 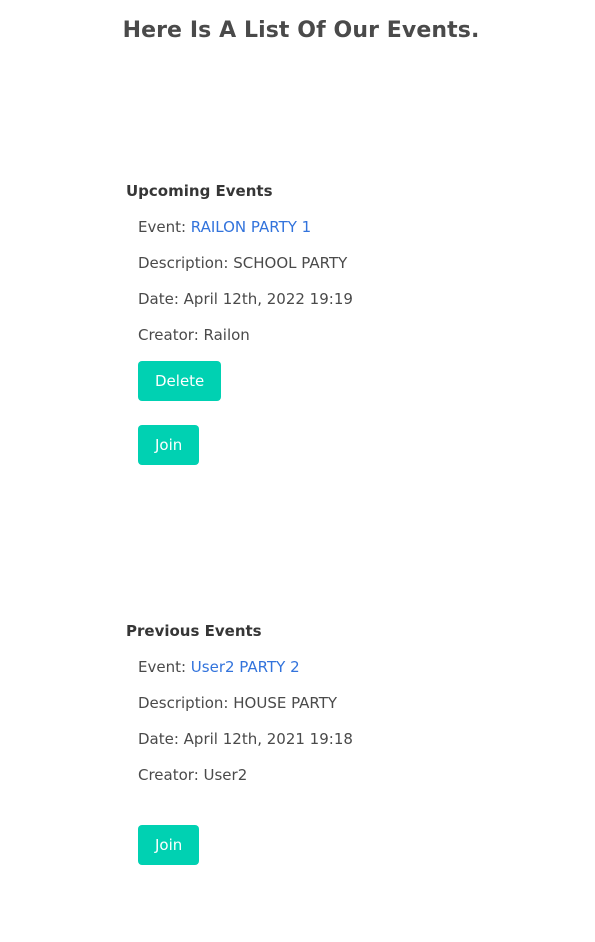 What do you see at coordinates (194, 631) in the screenshot?
I see `previous-events-heading: Previous Events` at bounding box center [194, 631].